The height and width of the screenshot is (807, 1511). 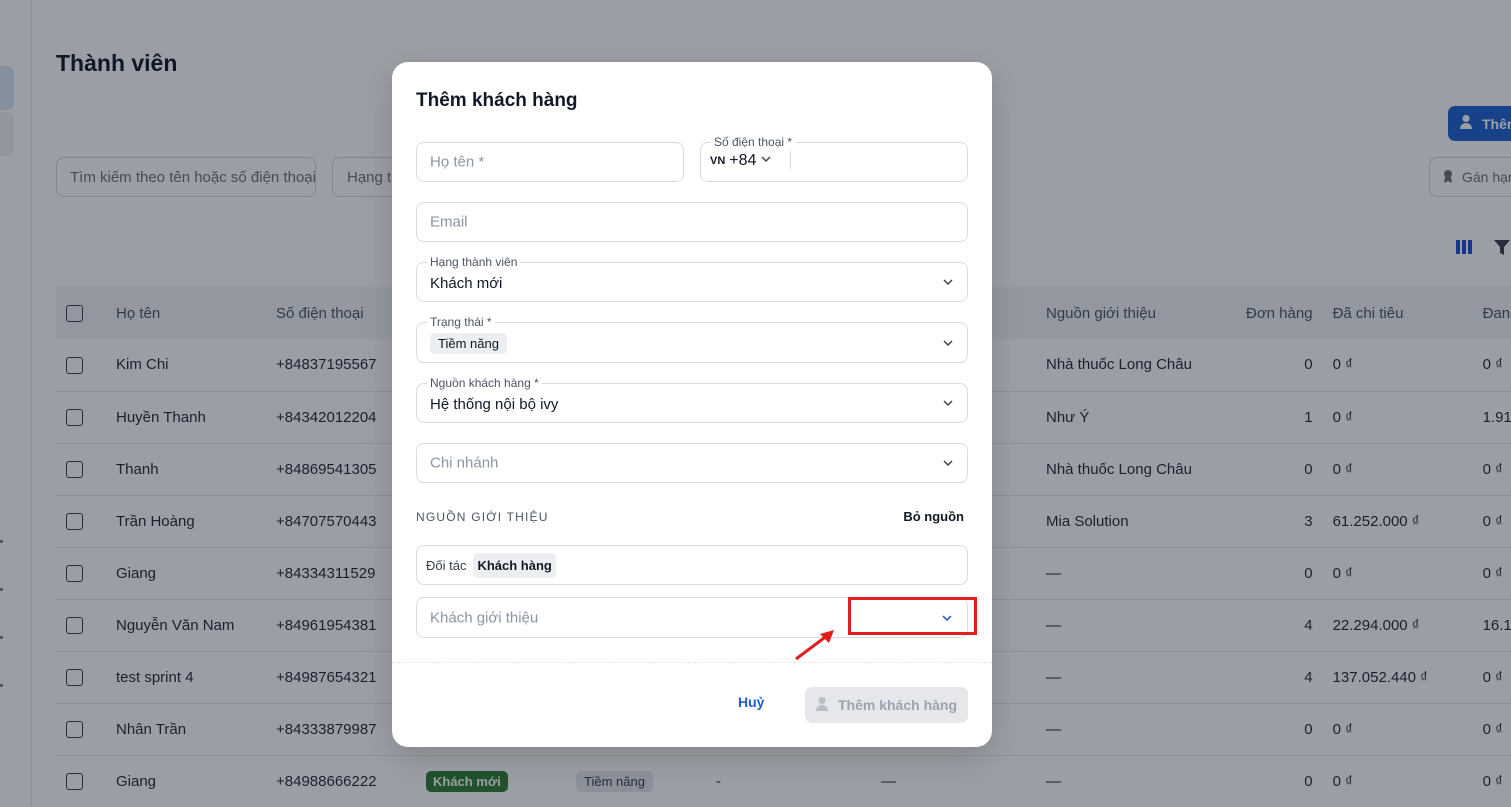 I want to click on country-code-select: VN +84, so click(x=741, y=161).